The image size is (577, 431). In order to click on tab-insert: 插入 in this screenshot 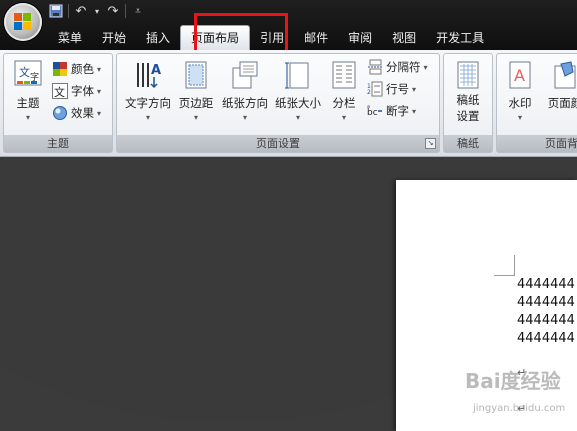, I will do `click(158, 38)`.